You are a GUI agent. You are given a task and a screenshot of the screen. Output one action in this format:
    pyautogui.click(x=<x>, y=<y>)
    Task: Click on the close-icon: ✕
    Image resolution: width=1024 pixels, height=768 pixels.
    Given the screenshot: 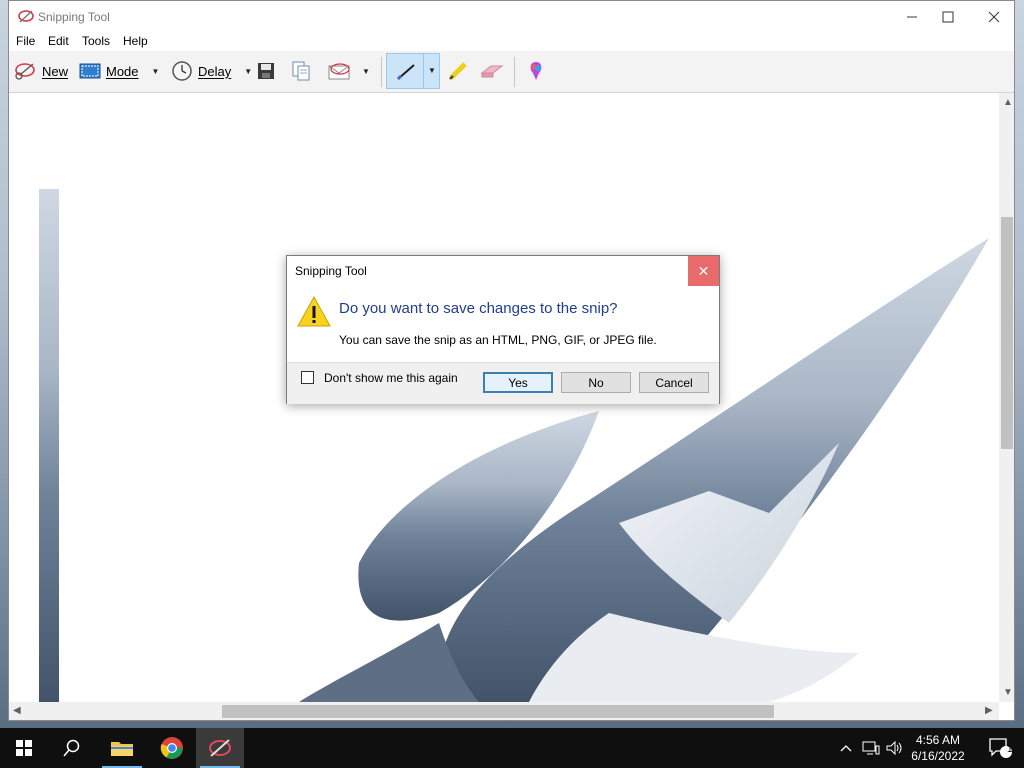 What is the action you would take?
    pyautogui.click(x=703, y=270)
    